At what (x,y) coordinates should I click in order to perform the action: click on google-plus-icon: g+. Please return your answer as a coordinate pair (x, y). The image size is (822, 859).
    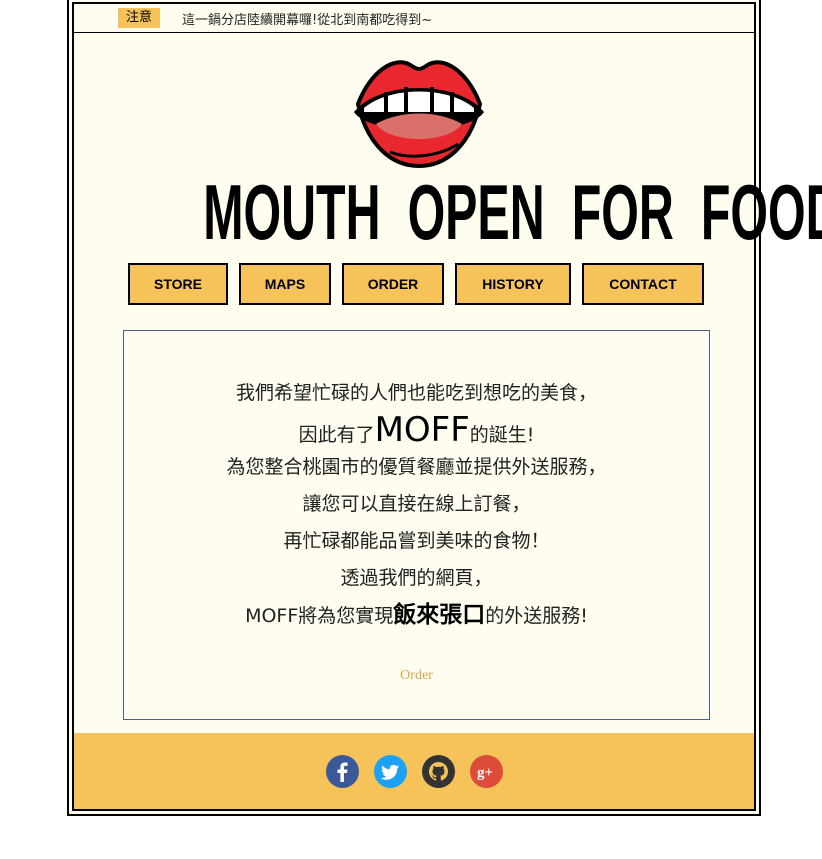
    Looking at the image, I should click on (486, 771).